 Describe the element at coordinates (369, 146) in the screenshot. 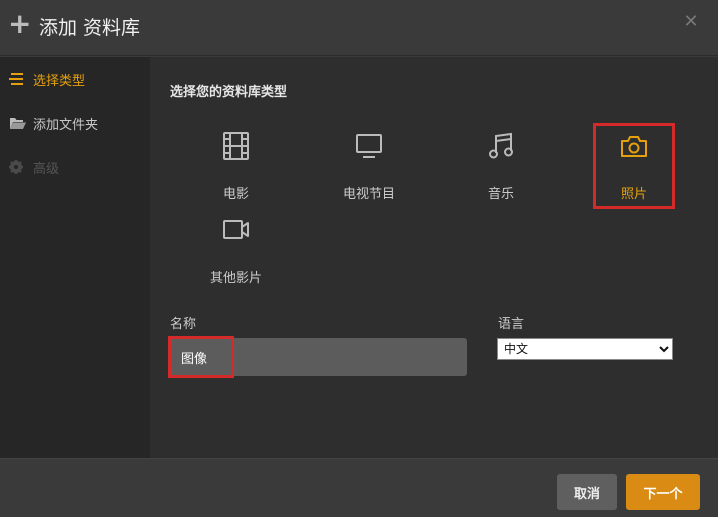

I see `tv-icon` at that location.